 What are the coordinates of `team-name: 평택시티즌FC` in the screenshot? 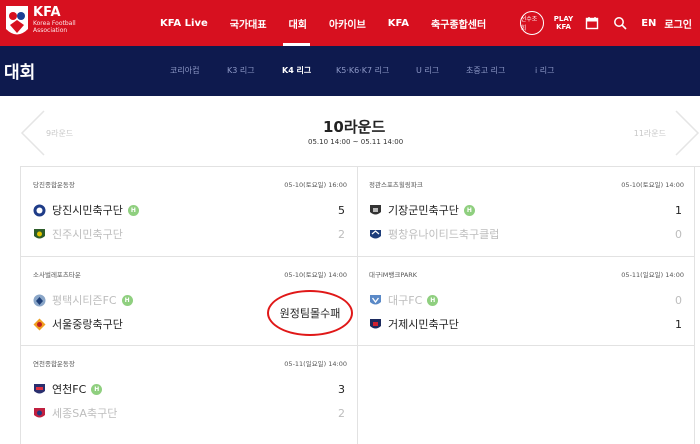 It's located at (84, 300).